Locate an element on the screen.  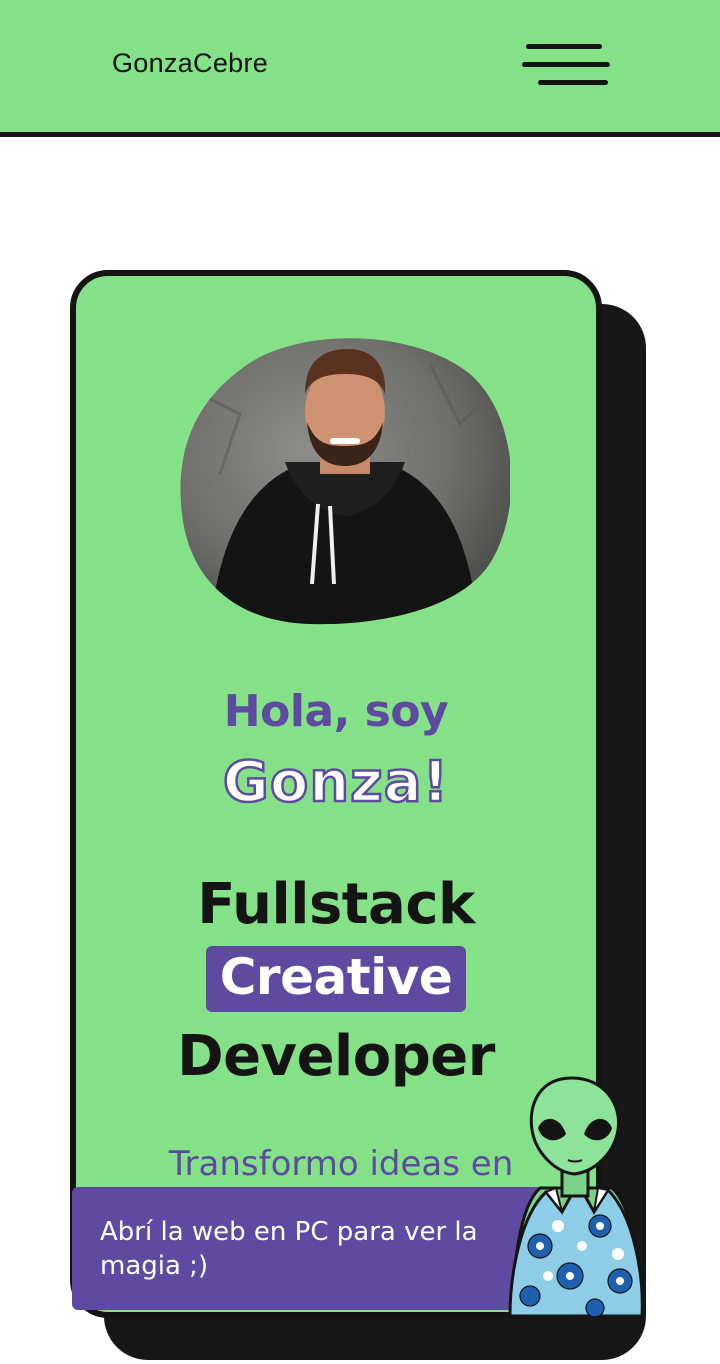
brand-logo-text: GonzaCebre is located at coordinates (190, 63).